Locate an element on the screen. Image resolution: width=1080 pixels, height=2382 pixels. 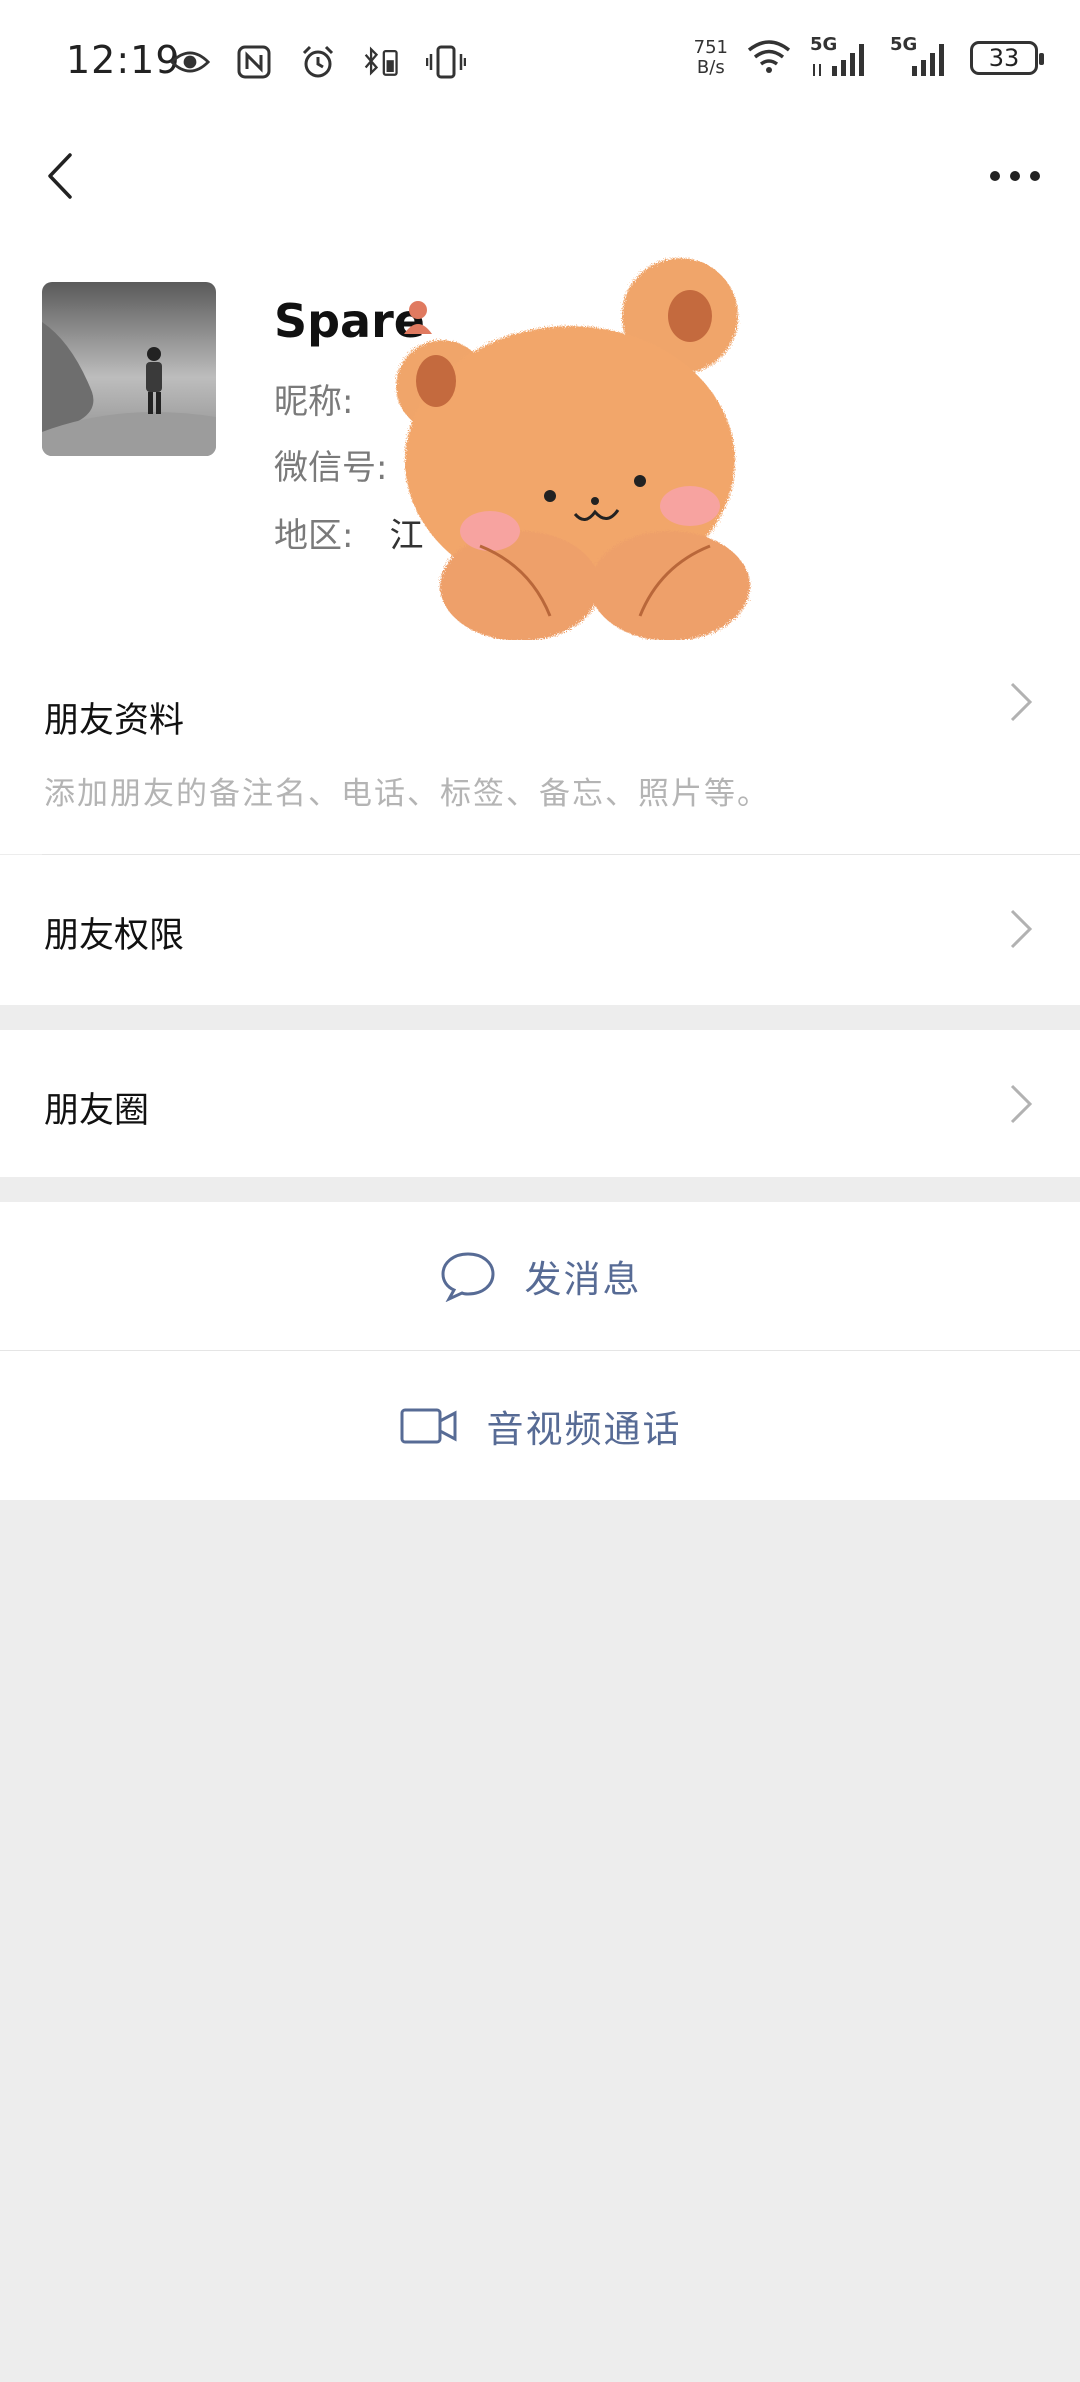
friend-info-subtitle: 添加朋友的备注名、电话、标签、备忘、照片等。 is located at coordinates (407, 794).